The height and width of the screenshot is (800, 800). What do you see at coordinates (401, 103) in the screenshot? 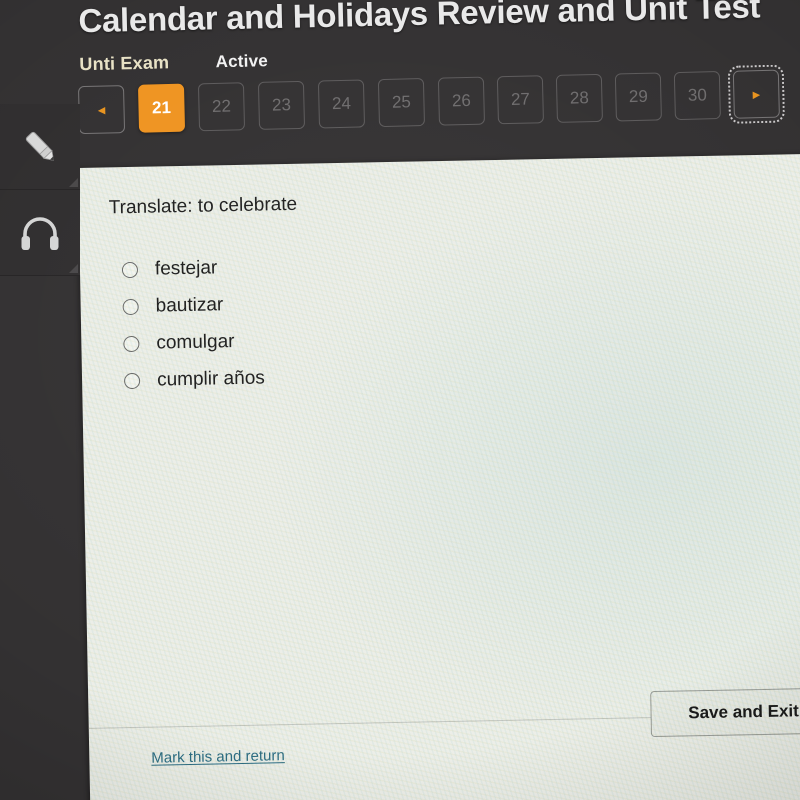
I see `page-button-25: 25` at bounding box center [401, 103].